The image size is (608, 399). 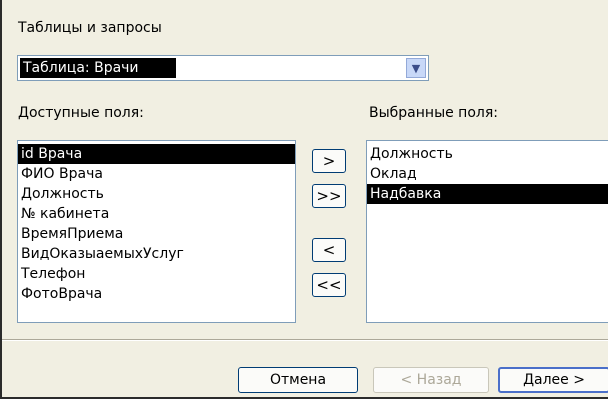 What do you see at coordinates (305, 340) in the screenshot?
I see `divider-highlight` at bounding box center [305, 340].